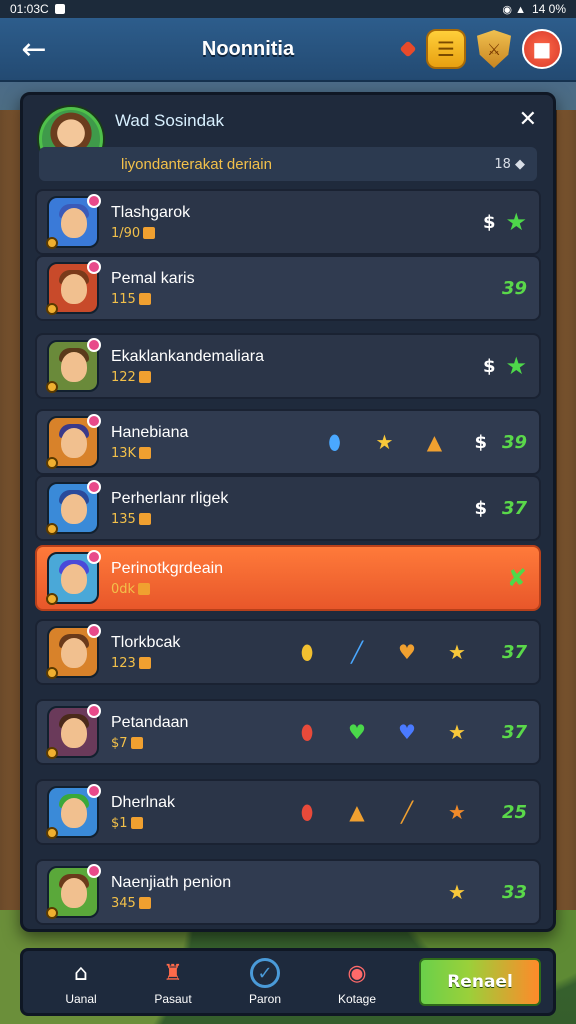 The height and width of the screenshot is (1024, 576). What do you see at coordinates (196, 164) in the screenshot?
I see `panel-subtitle: liyondanterakat deriain` at bounding box center [196, 164].